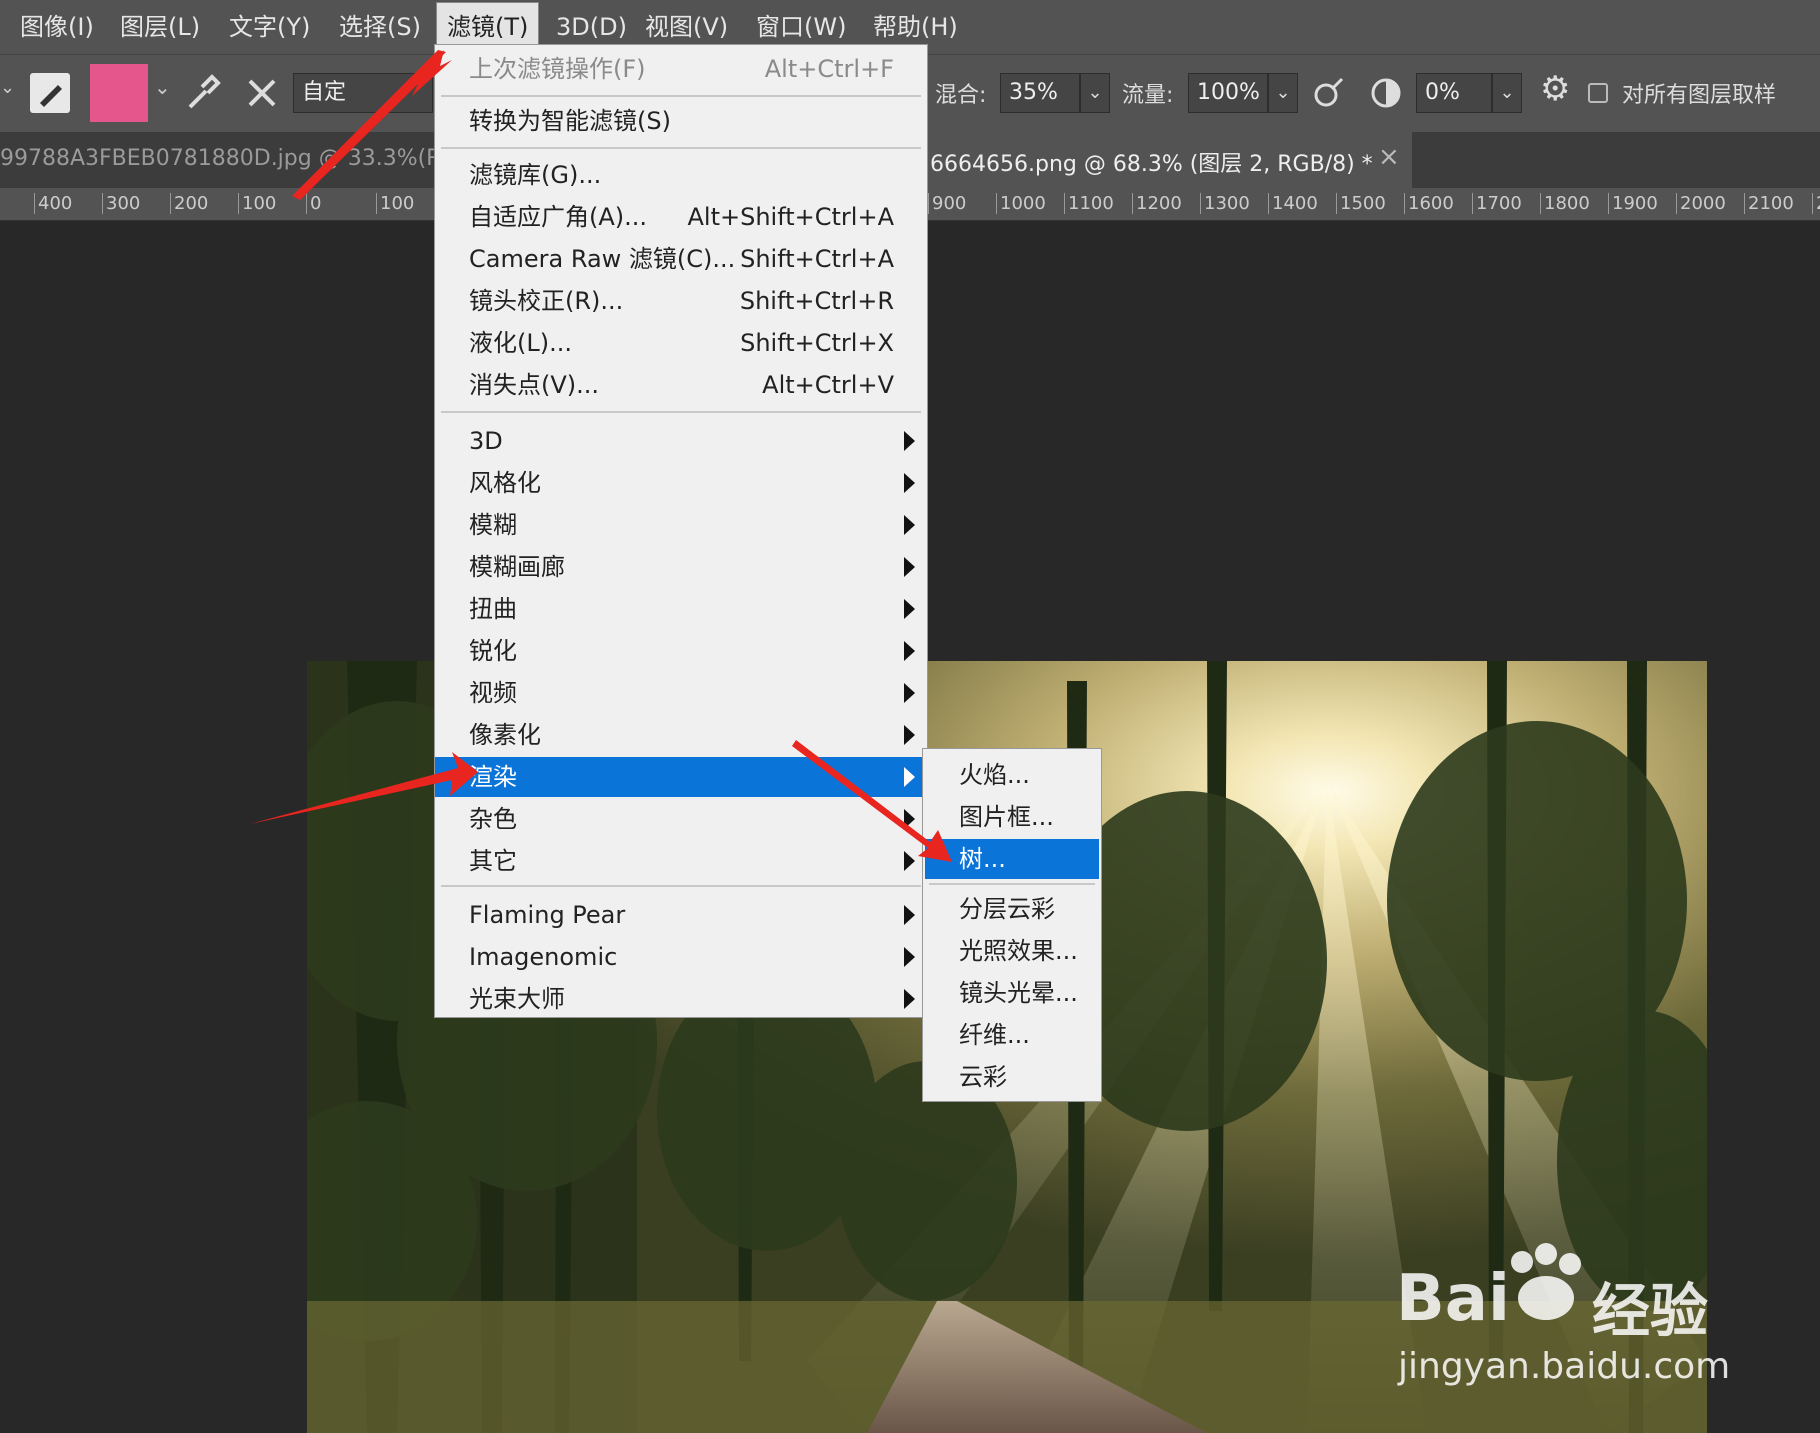 This screenshot has width=1820, height=1433. Describe the element at coordinates (681, 385) in the screenshot. I see `filter-menu-item: 消失点(V)... Alt+Ctrl+V` at that location.